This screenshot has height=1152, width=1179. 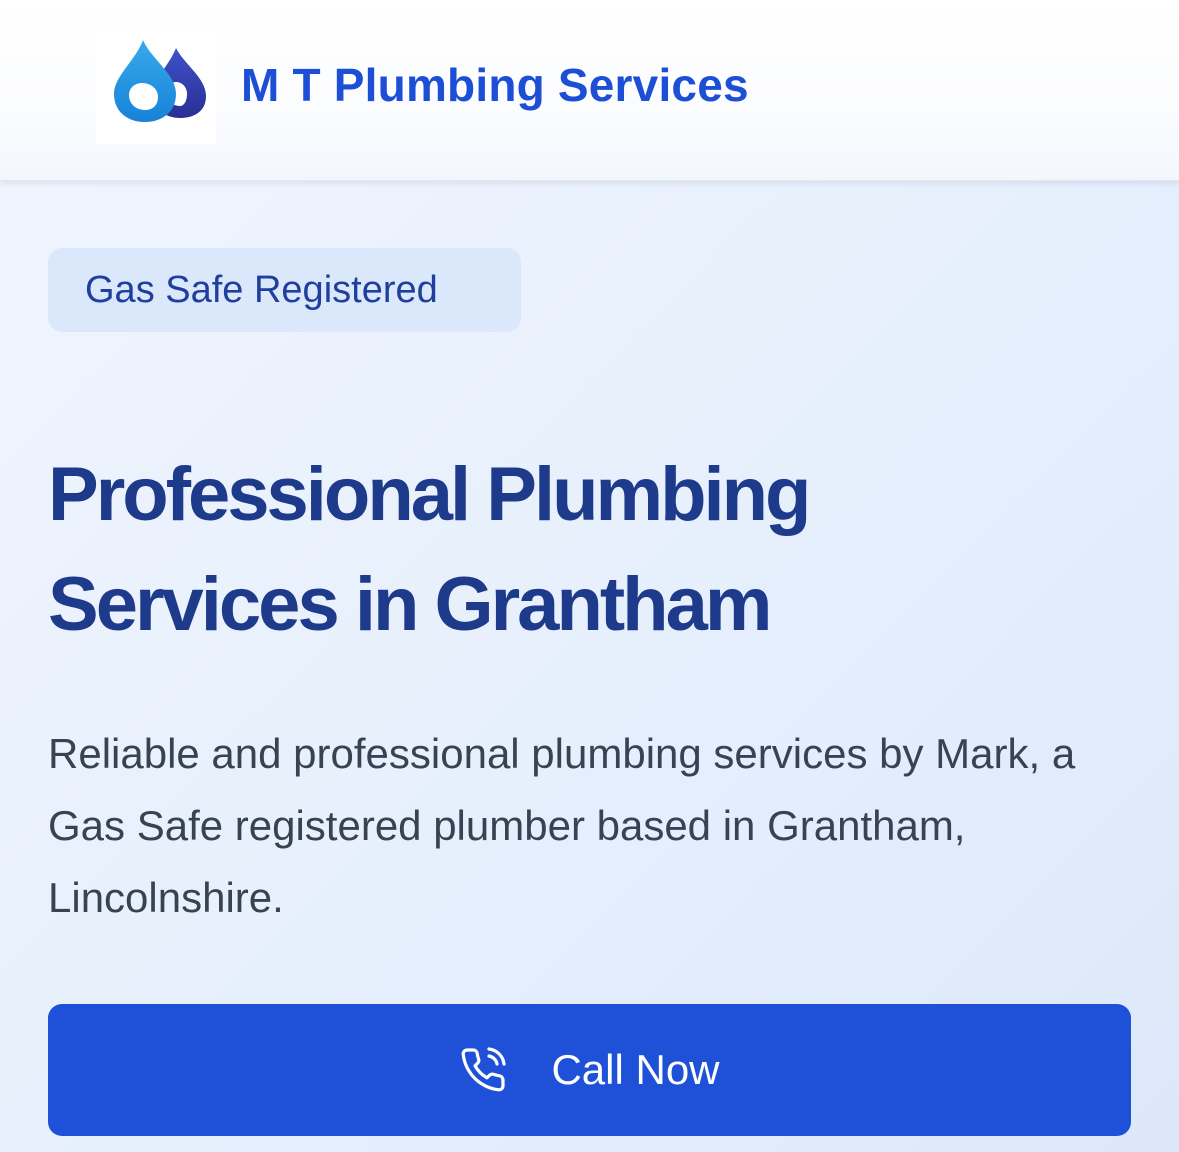 What do you see at coordinates (635, 1069) in the screenshot?
I see `call-now-label: Call Now` at bounding box center [635, 1069].